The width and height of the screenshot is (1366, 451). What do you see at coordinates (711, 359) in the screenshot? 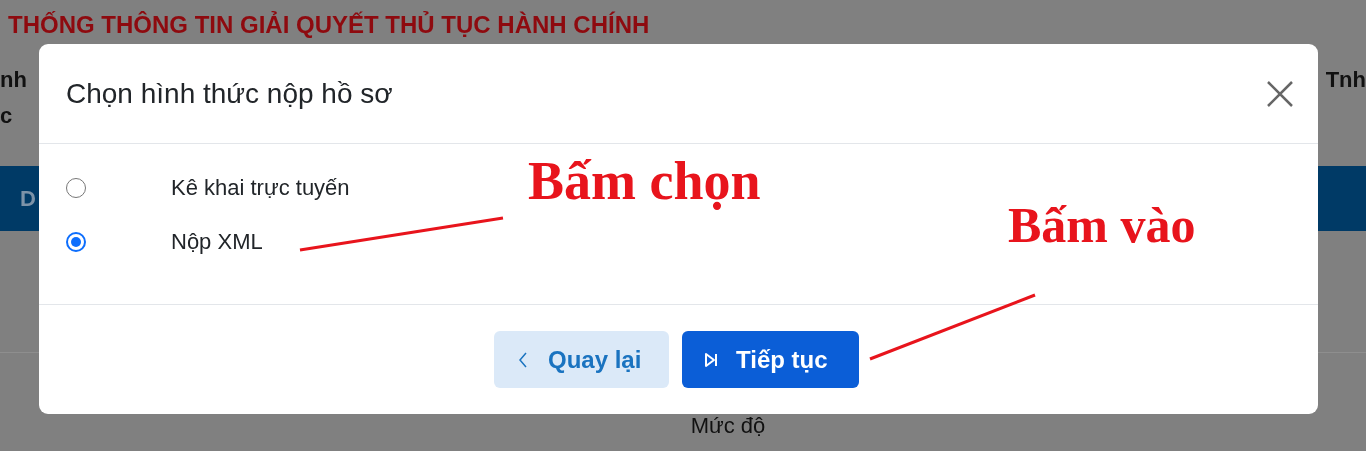
I see `skip-forward-icon` at bounding box center [711, 359].